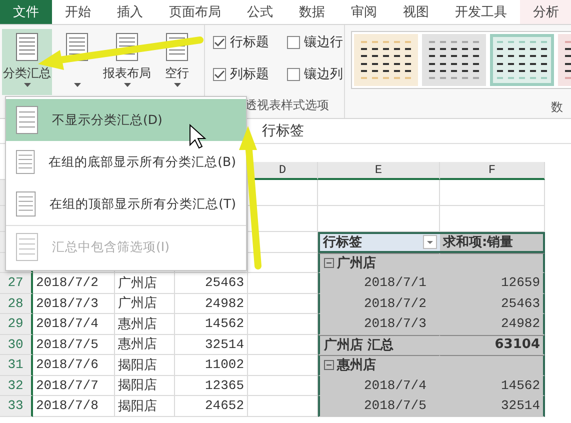  I want to click on table-cell: 2018/7/2, so click(74, 283).